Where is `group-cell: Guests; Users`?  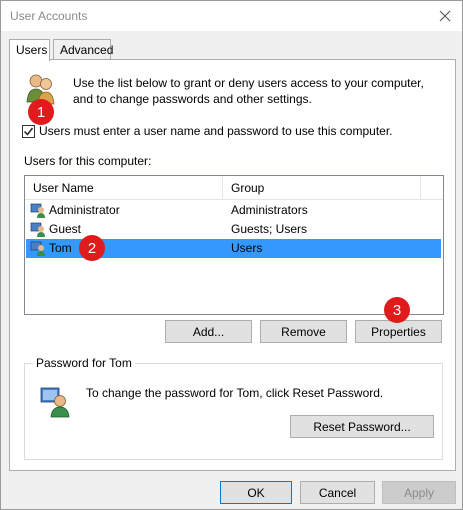 group-cell: Guests; Users is located at coordinates (269, 229).